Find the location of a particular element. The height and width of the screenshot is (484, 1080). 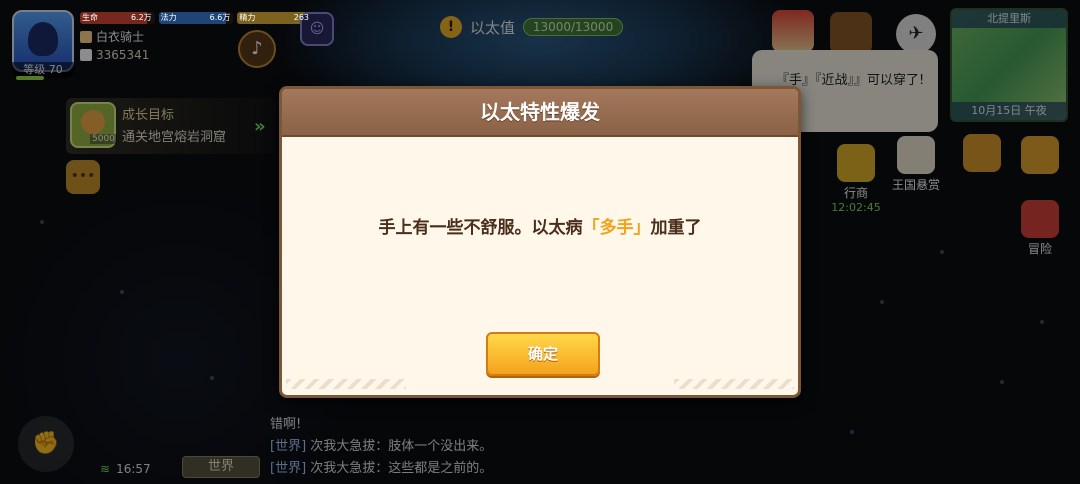

dialog-message: 手上有一些不舒服。以太病「多手」加重了 is located at coordinates (540, 228).